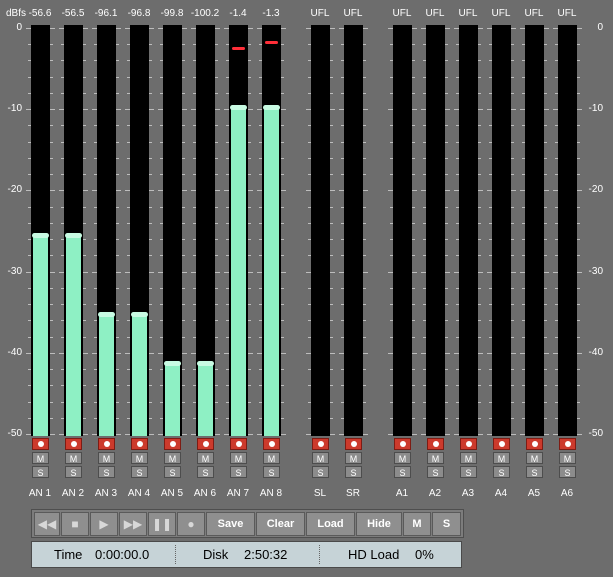  I want to click on save-button: Save, so click(230, 524).